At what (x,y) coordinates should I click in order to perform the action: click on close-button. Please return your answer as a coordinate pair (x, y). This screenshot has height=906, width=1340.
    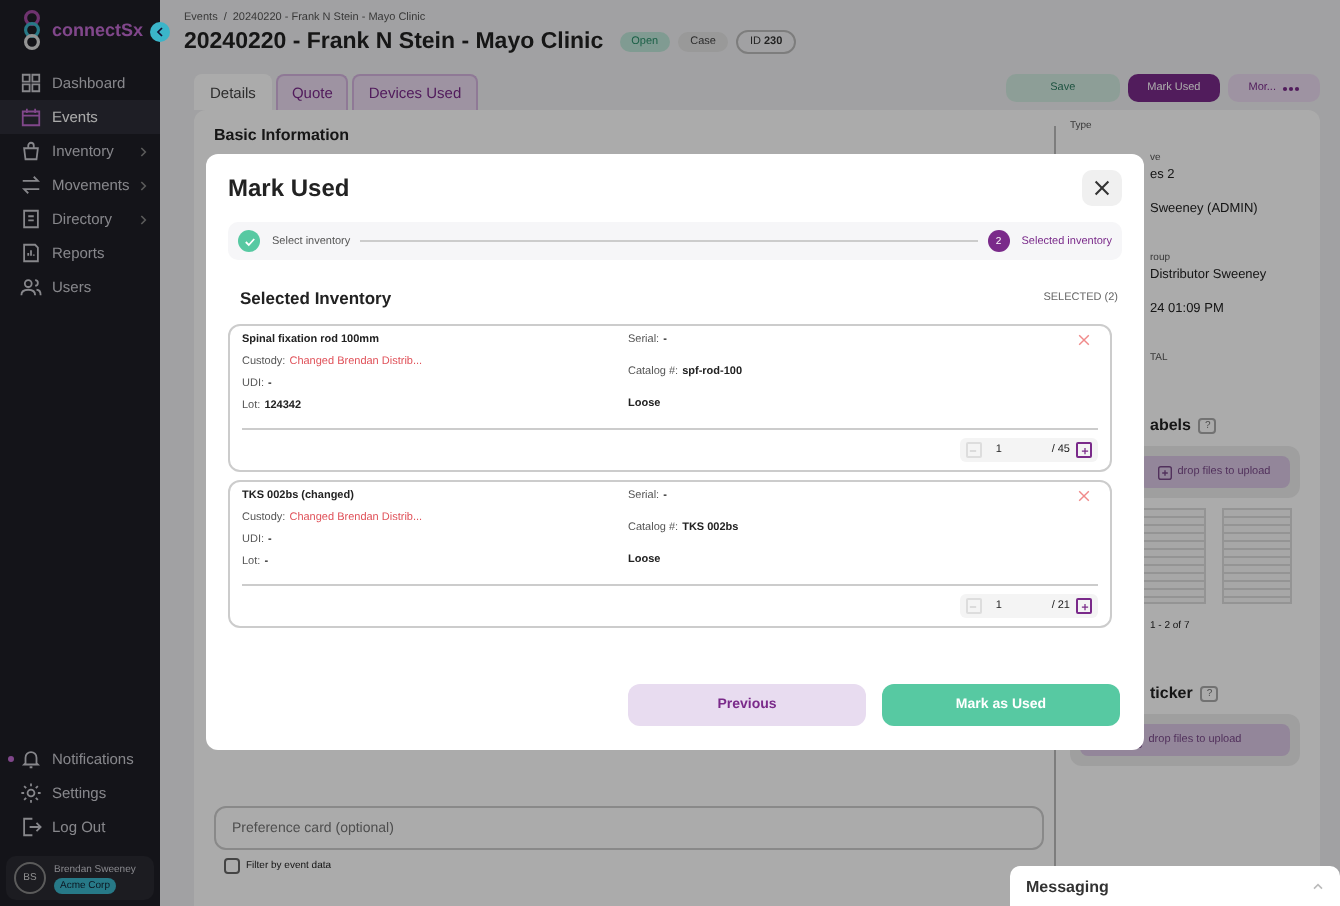
    Looking at the image, I should click on (1102, 188).